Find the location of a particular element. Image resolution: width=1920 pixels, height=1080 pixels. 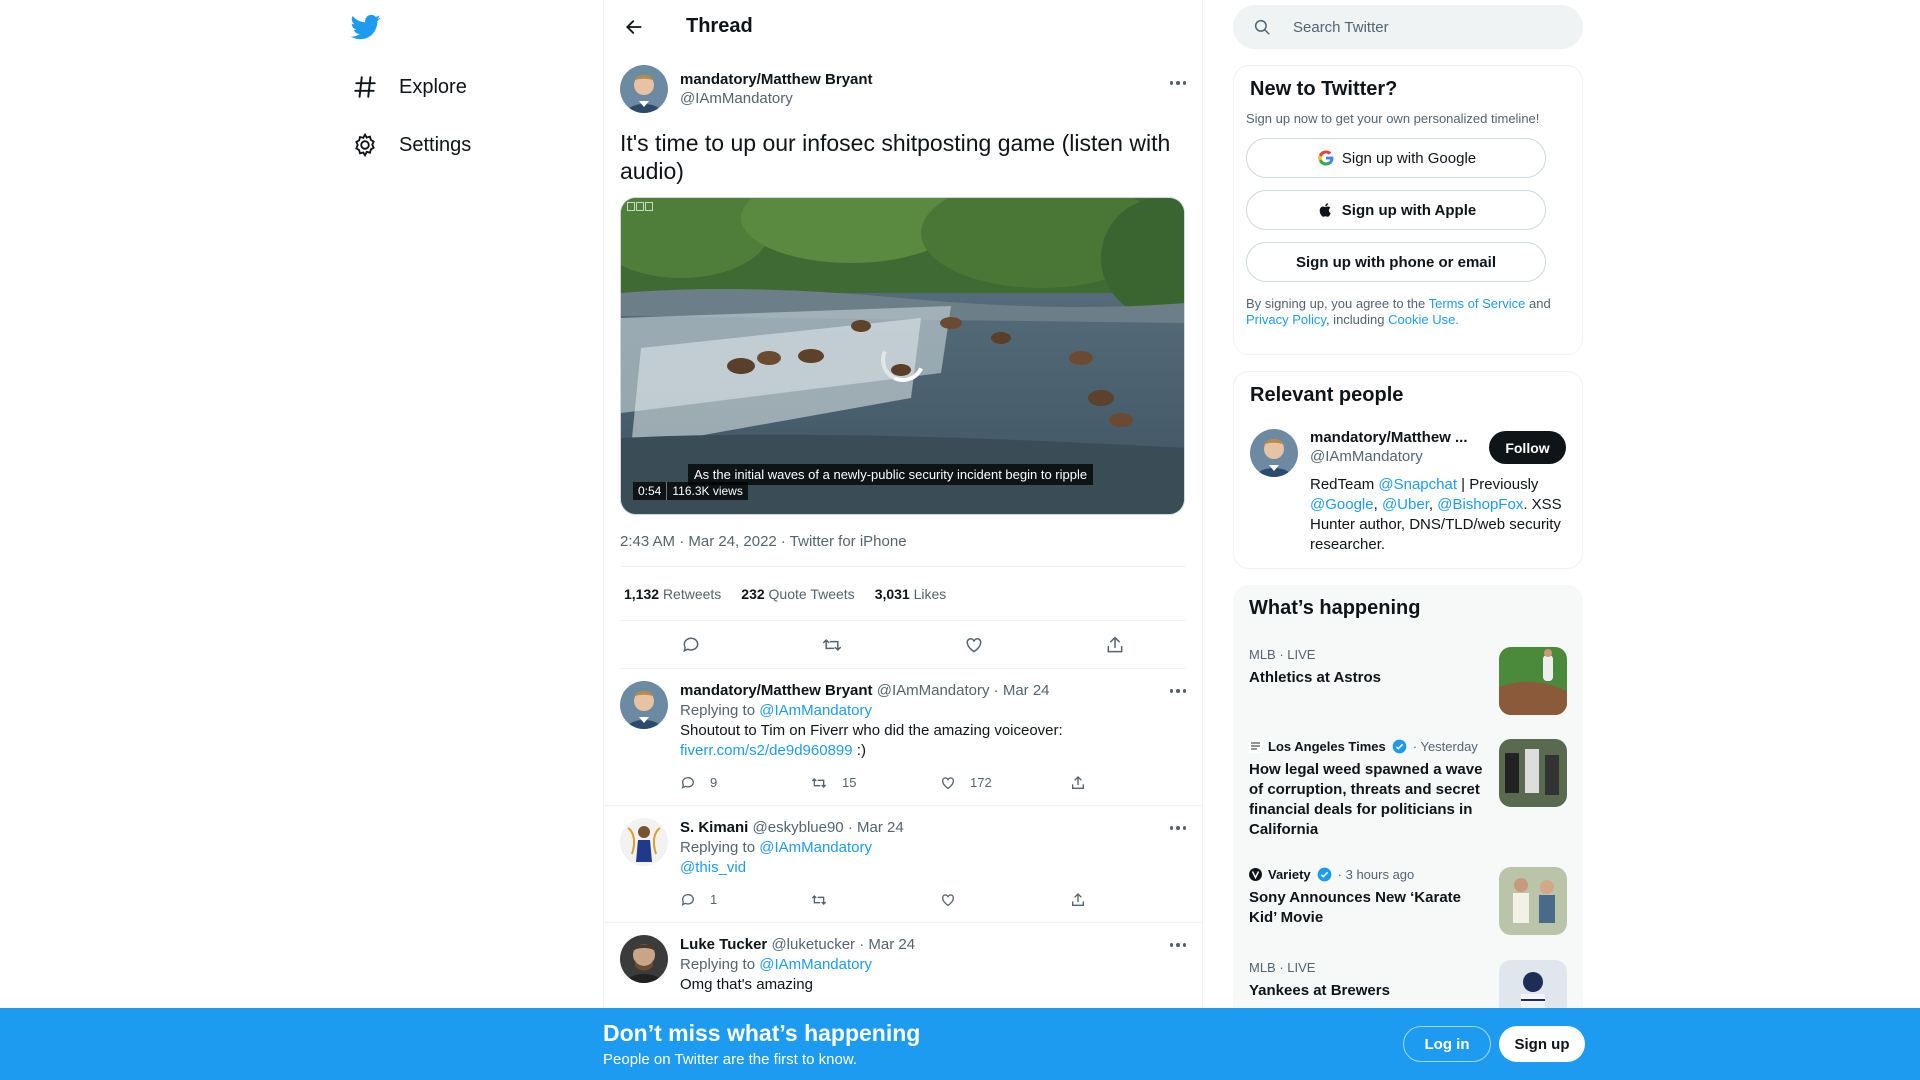

tweet-actions is located at coordinates (903, 645).